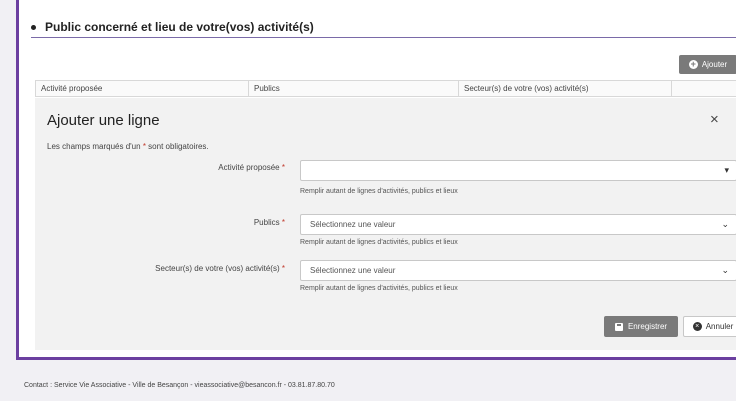  Describe the element at coordinates (354, 88) in the screenshot. I see `column-header-publics: Publics` at that location.